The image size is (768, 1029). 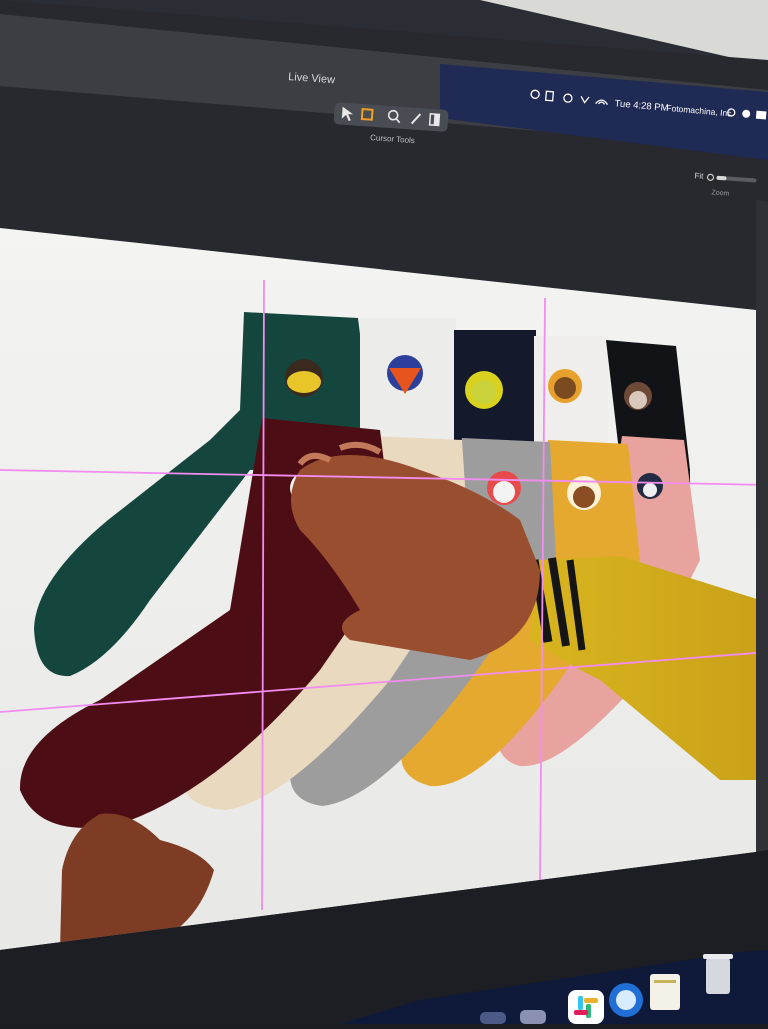 What do you see at coordinates (586, 1007) in the screenshot?
I see `slack-icon` at bounding box center [586, 1007].